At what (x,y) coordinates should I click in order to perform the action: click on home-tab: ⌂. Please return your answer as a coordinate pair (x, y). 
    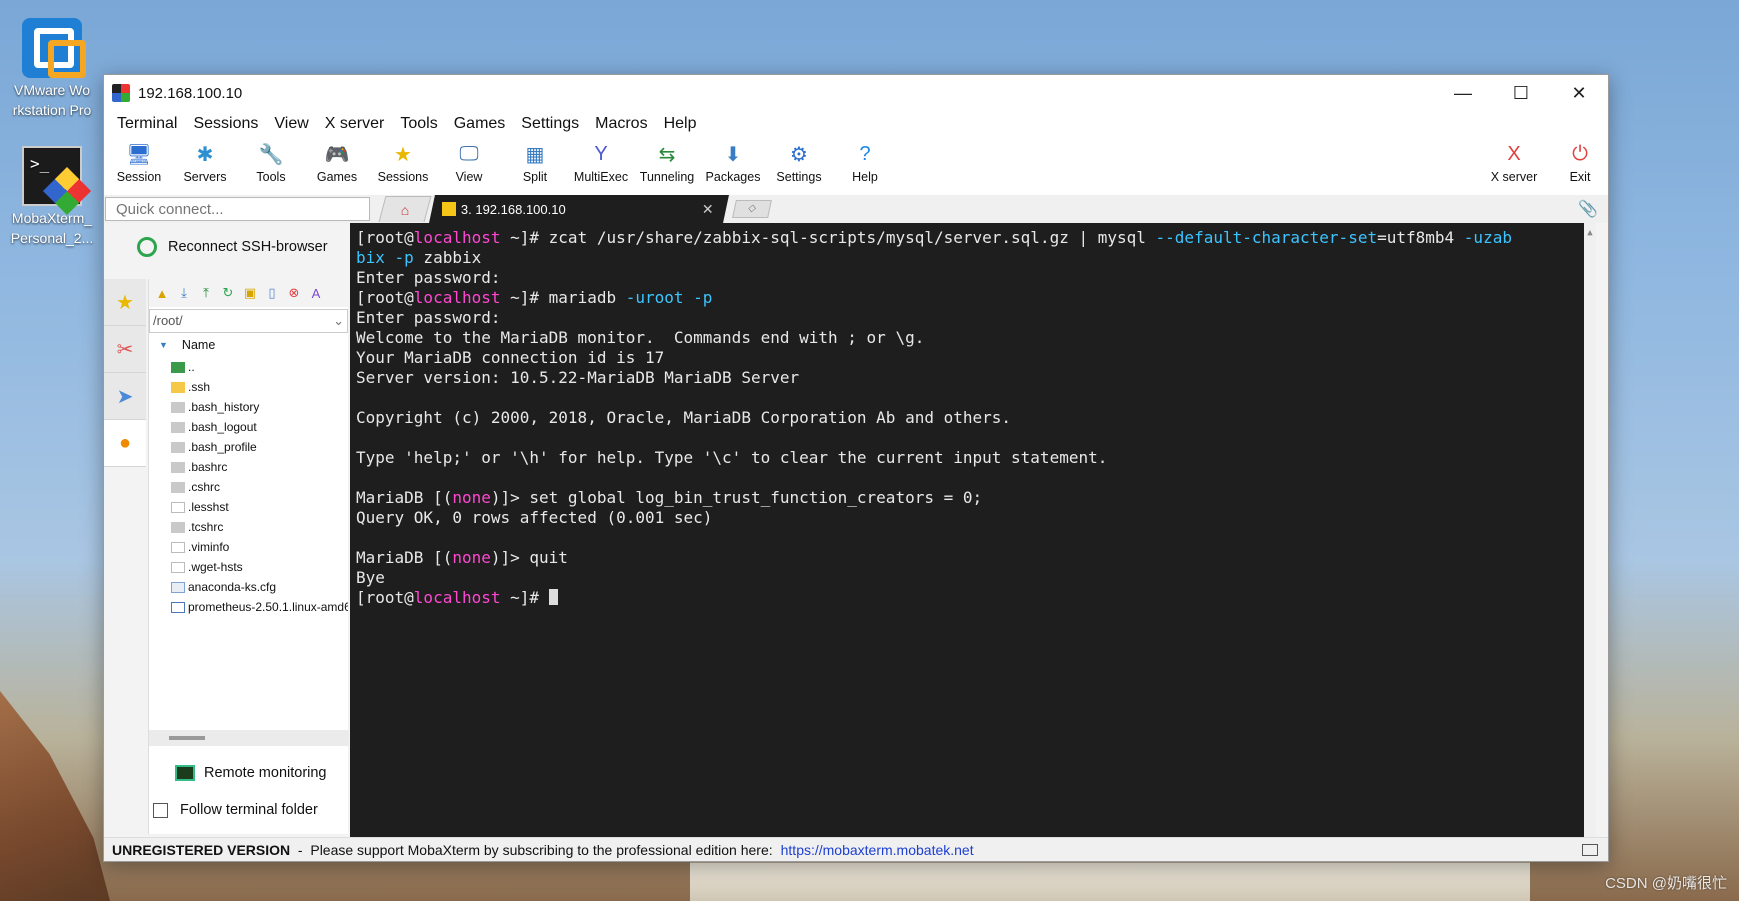
    Looking at the image, I should click on (405, 209).